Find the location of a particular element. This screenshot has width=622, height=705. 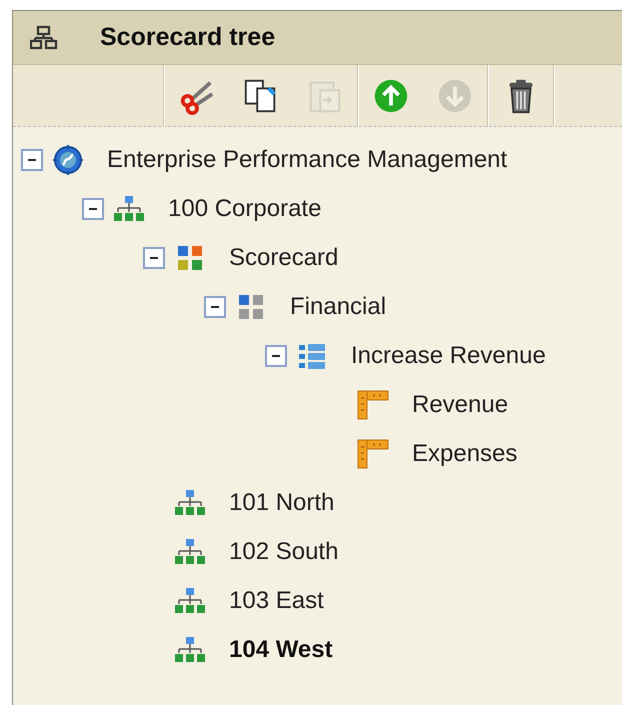

tree-item: Expenses is located at coordinates (465, 454).